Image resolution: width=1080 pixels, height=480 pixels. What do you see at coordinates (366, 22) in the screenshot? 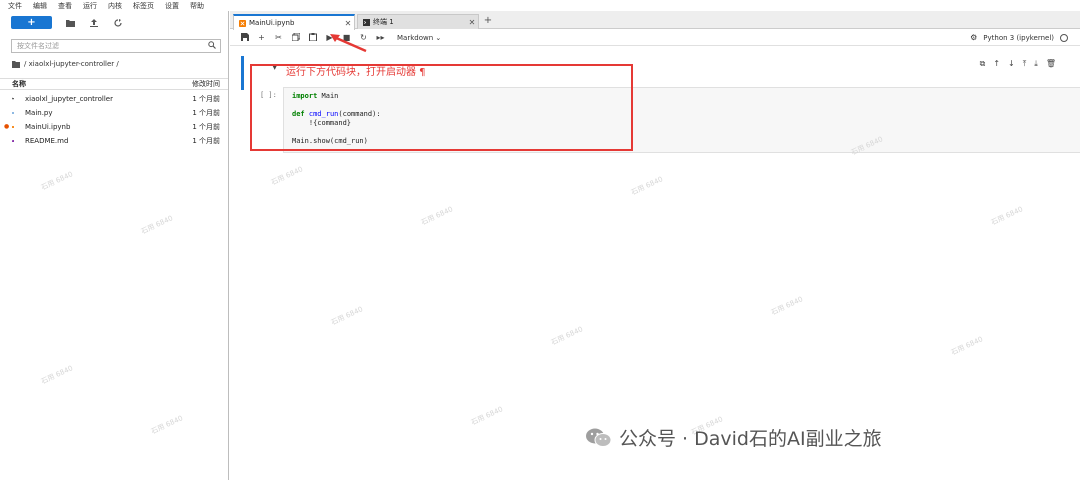
I see `terminal-icon` at bounding box center [366, 22].